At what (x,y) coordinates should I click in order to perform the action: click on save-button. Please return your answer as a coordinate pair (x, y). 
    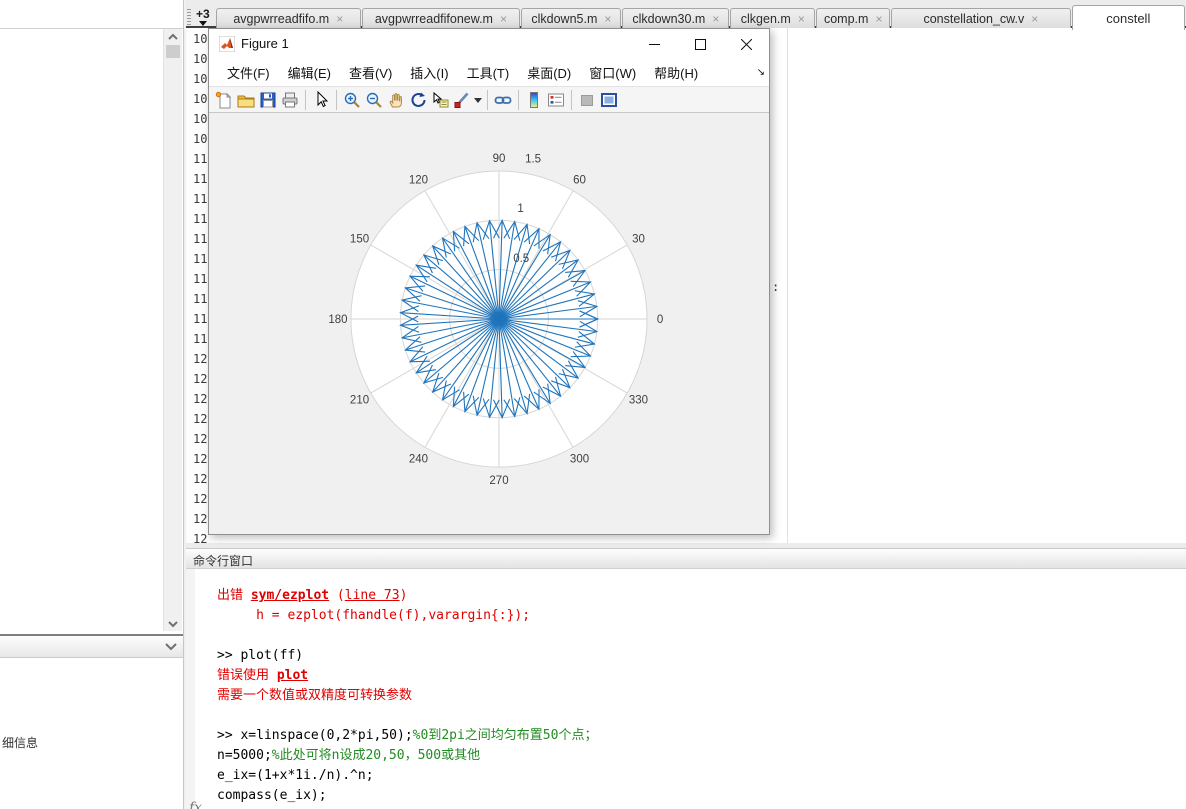
    Looking at the image, I should click on (268, 100).